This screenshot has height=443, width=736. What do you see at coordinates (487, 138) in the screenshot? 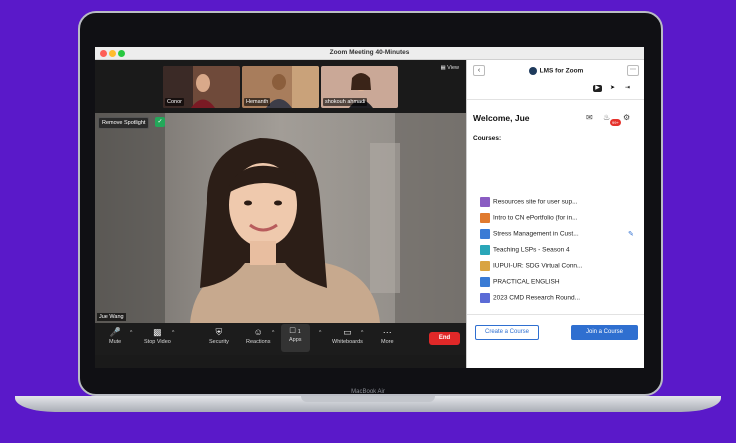
I see `courses-label: Courses:` at bounding box center [487, 138].